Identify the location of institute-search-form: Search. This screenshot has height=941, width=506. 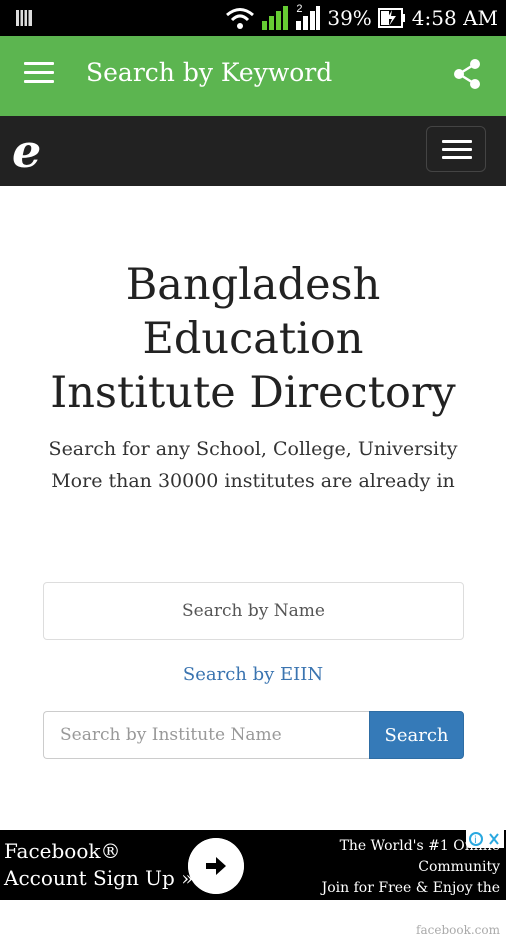
(253, 735).